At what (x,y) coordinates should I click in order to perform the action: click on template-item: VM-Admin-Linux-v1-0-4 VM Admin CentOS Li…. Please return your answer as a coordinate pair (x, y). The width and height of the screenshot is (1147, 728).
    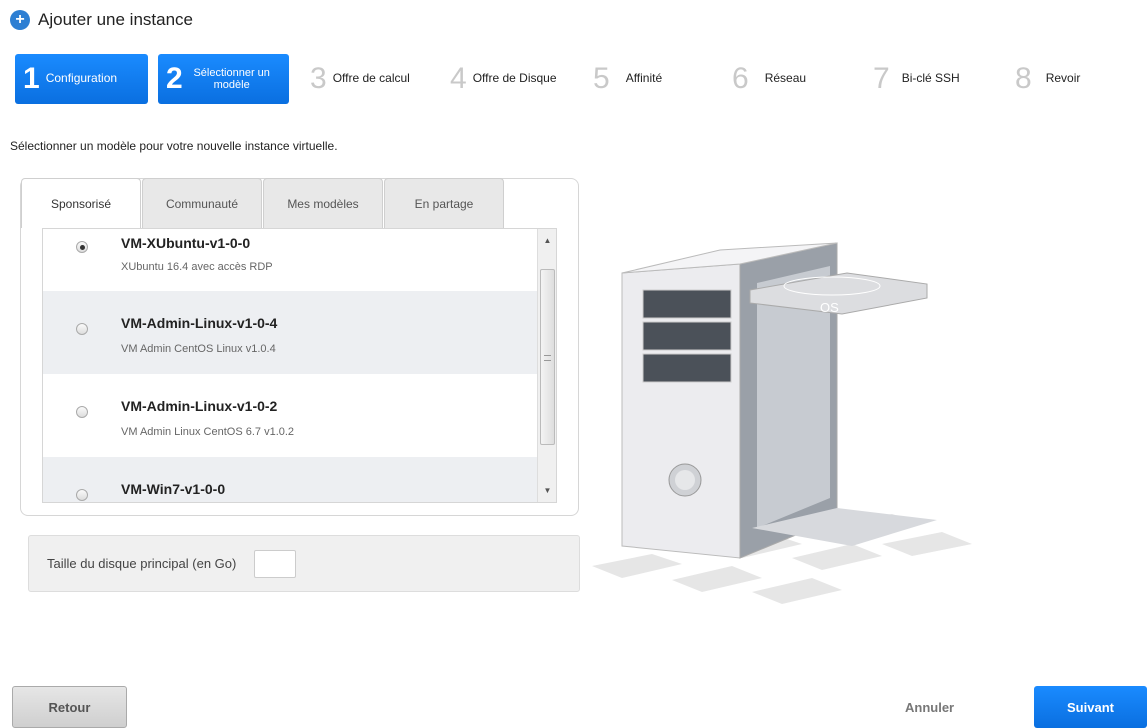
    Looking at the image, I should click on (299, 332).